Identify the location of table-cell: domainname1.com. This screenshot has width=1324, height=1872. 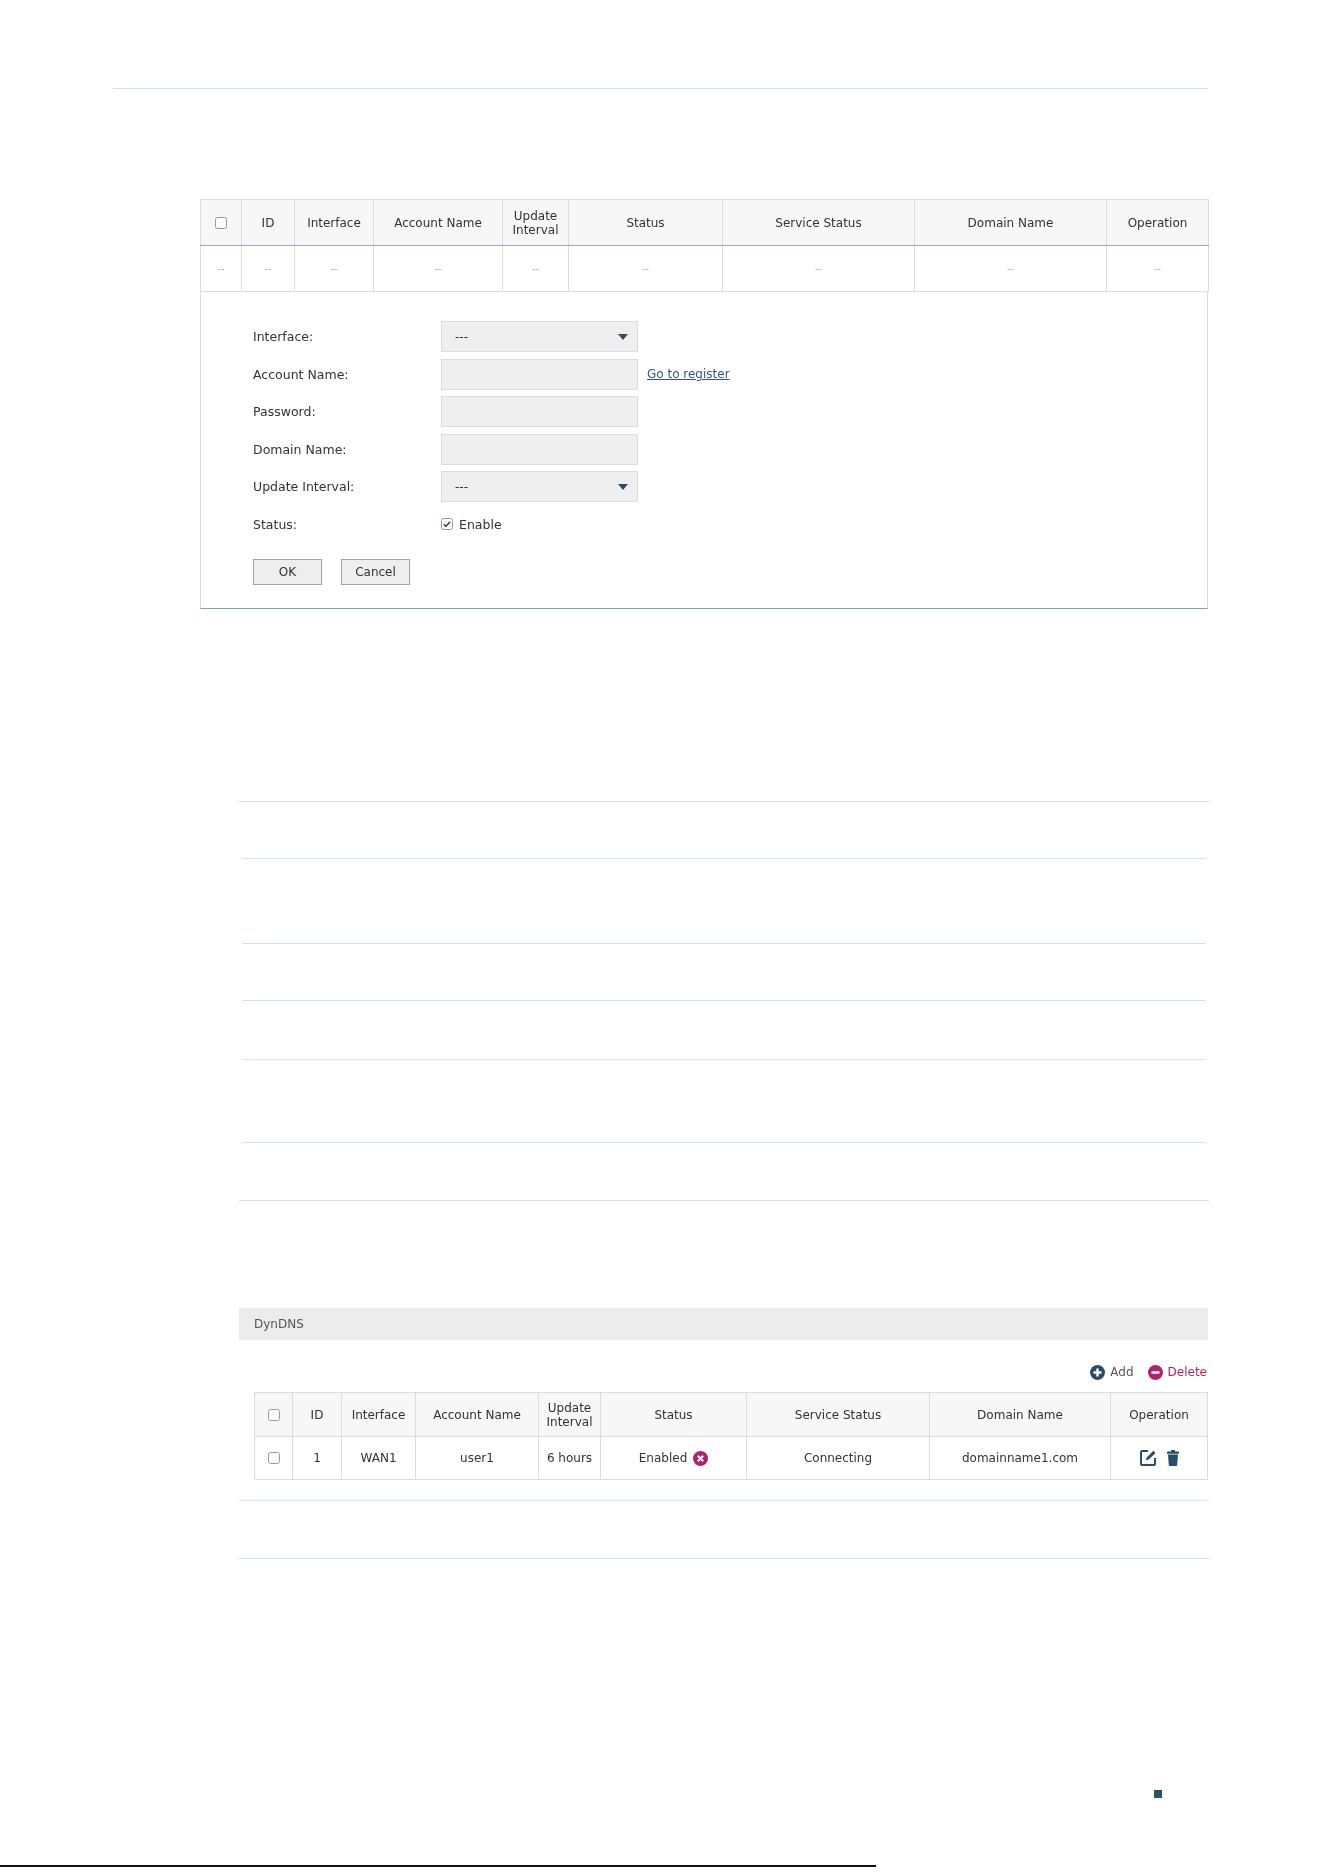
(1020, 1458).